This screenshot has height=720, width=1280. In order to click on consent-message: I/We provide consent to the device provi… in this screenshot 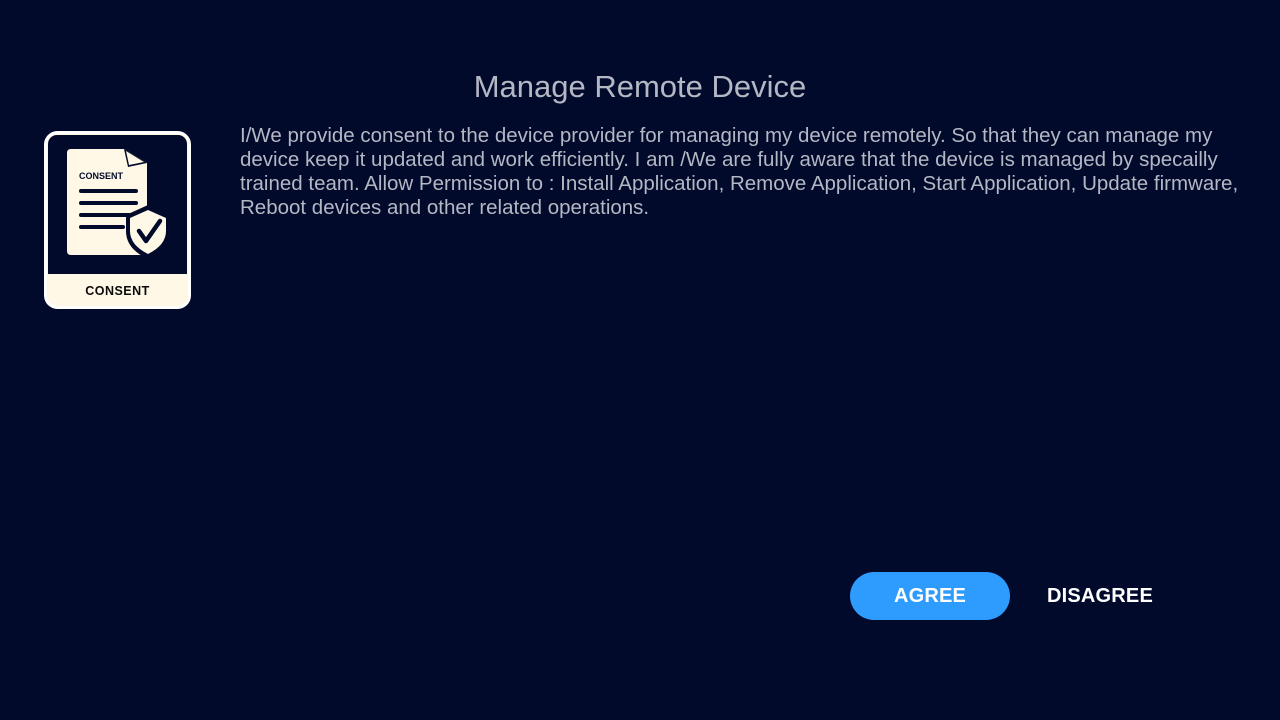, I will do `click(739, 171)`.